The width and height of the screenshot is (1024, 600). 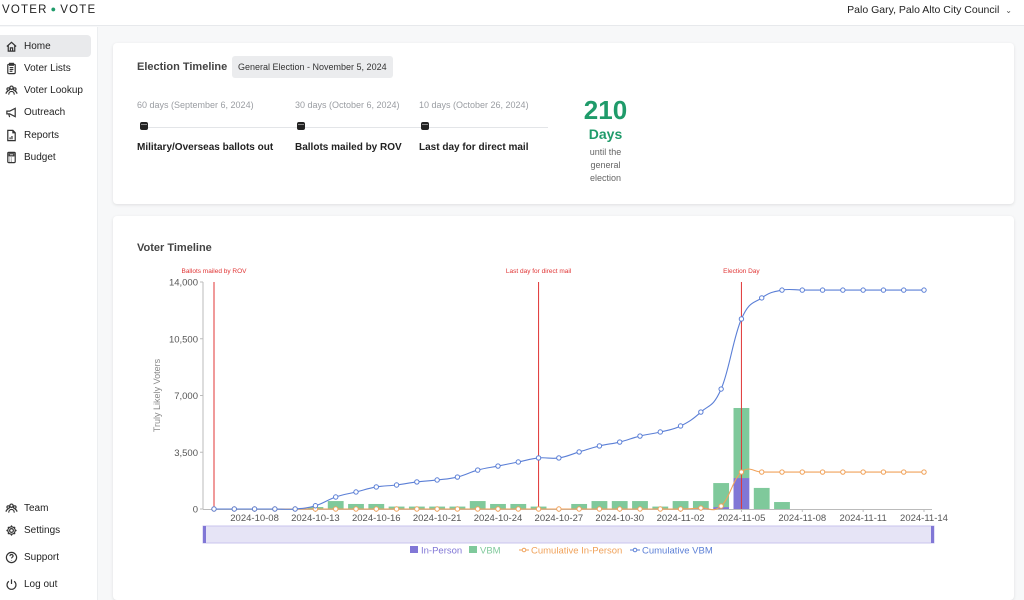 I want to click on x-tick-label: 2024-10-08, so click(x=254, y=518).